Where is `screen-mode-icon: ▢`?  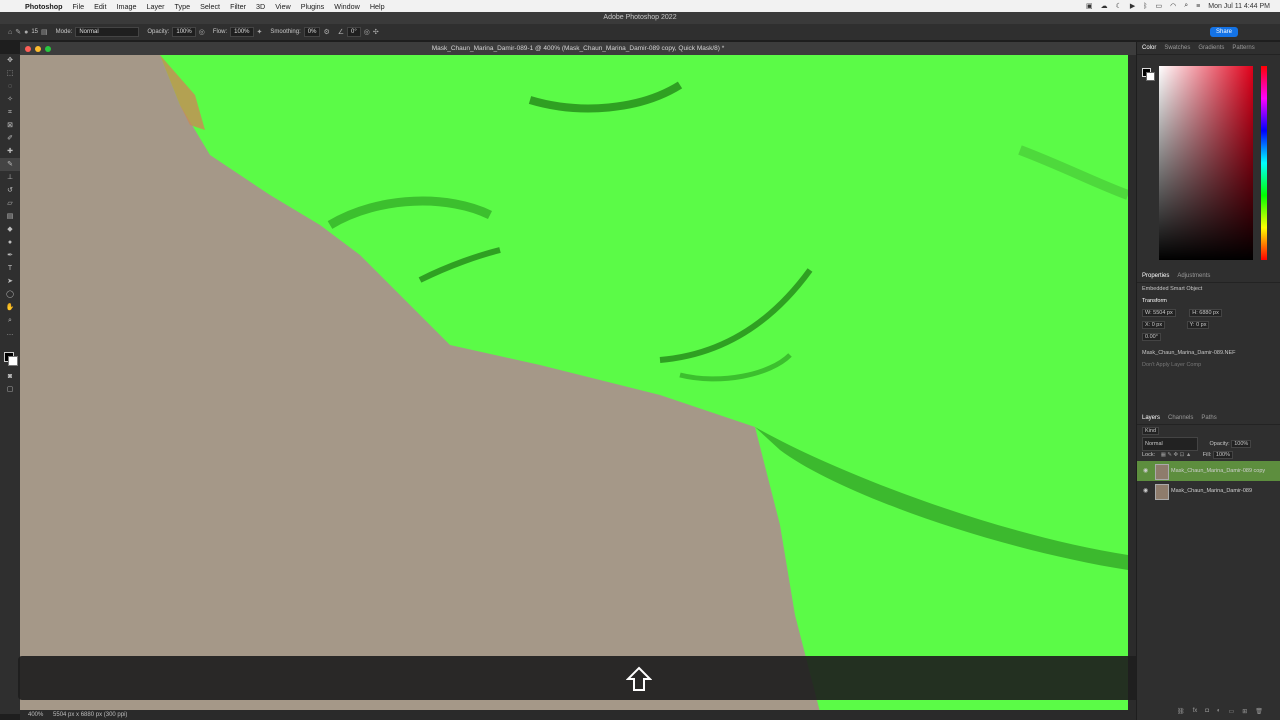 screen-mode-icon: ▢ is located at coordinates (10, 389).